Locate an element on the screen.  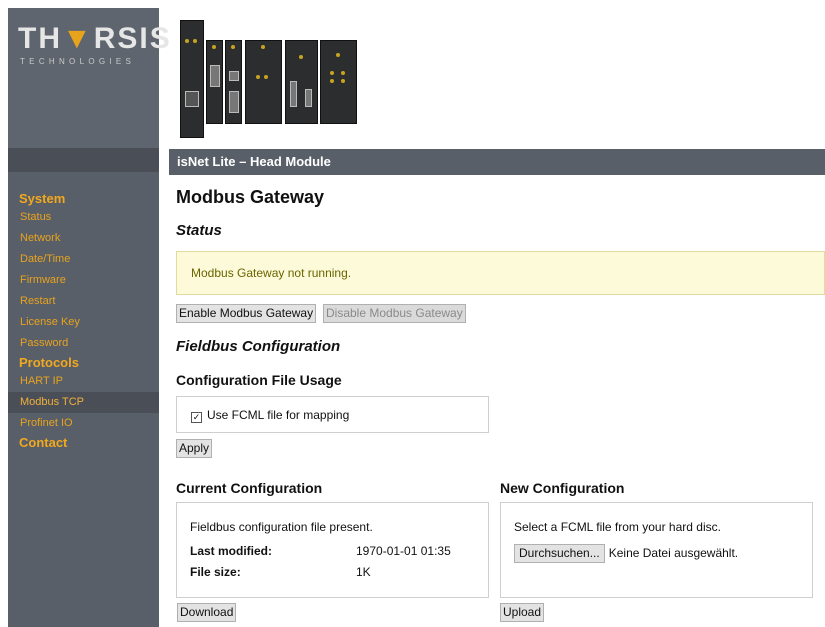
download-button: Download is located at coordinates (207, 612).